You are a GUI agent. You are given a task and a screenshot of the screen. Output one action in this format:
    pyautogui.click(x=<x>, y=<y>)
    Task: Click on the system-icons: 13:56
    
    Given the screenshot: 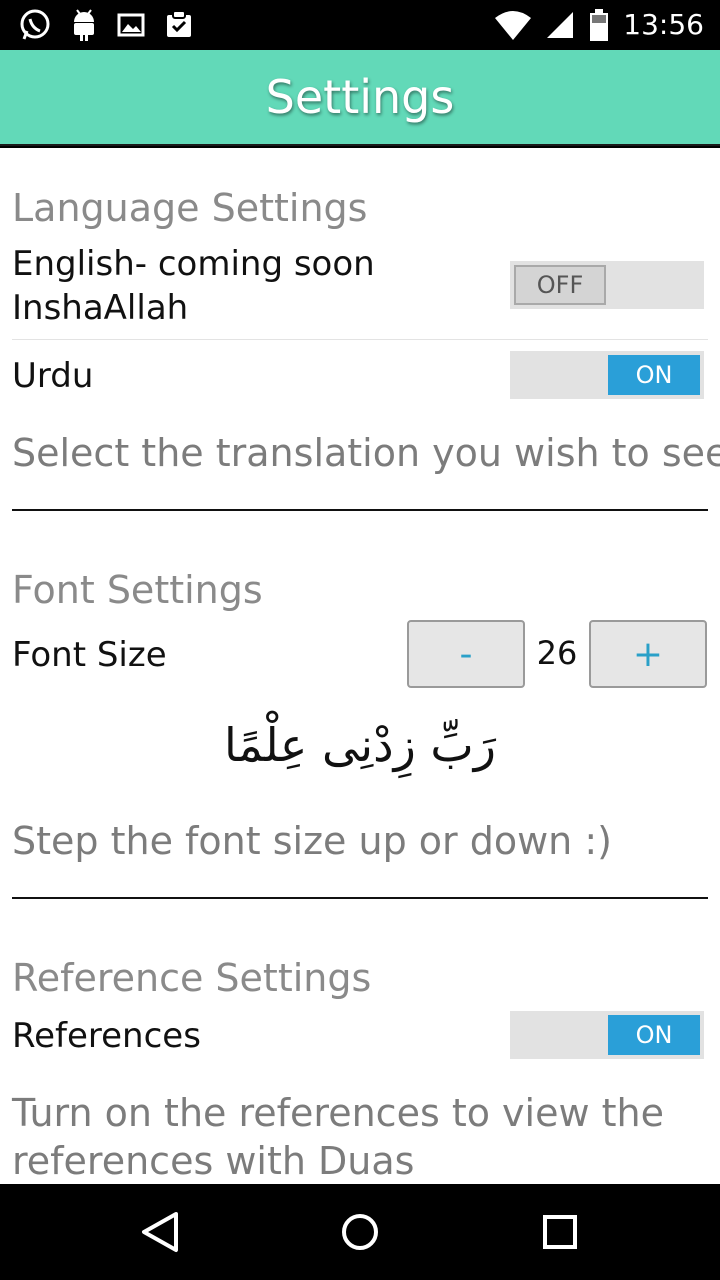 What is the action you would take?
    pyautogui.click(x=599, y=25)
    